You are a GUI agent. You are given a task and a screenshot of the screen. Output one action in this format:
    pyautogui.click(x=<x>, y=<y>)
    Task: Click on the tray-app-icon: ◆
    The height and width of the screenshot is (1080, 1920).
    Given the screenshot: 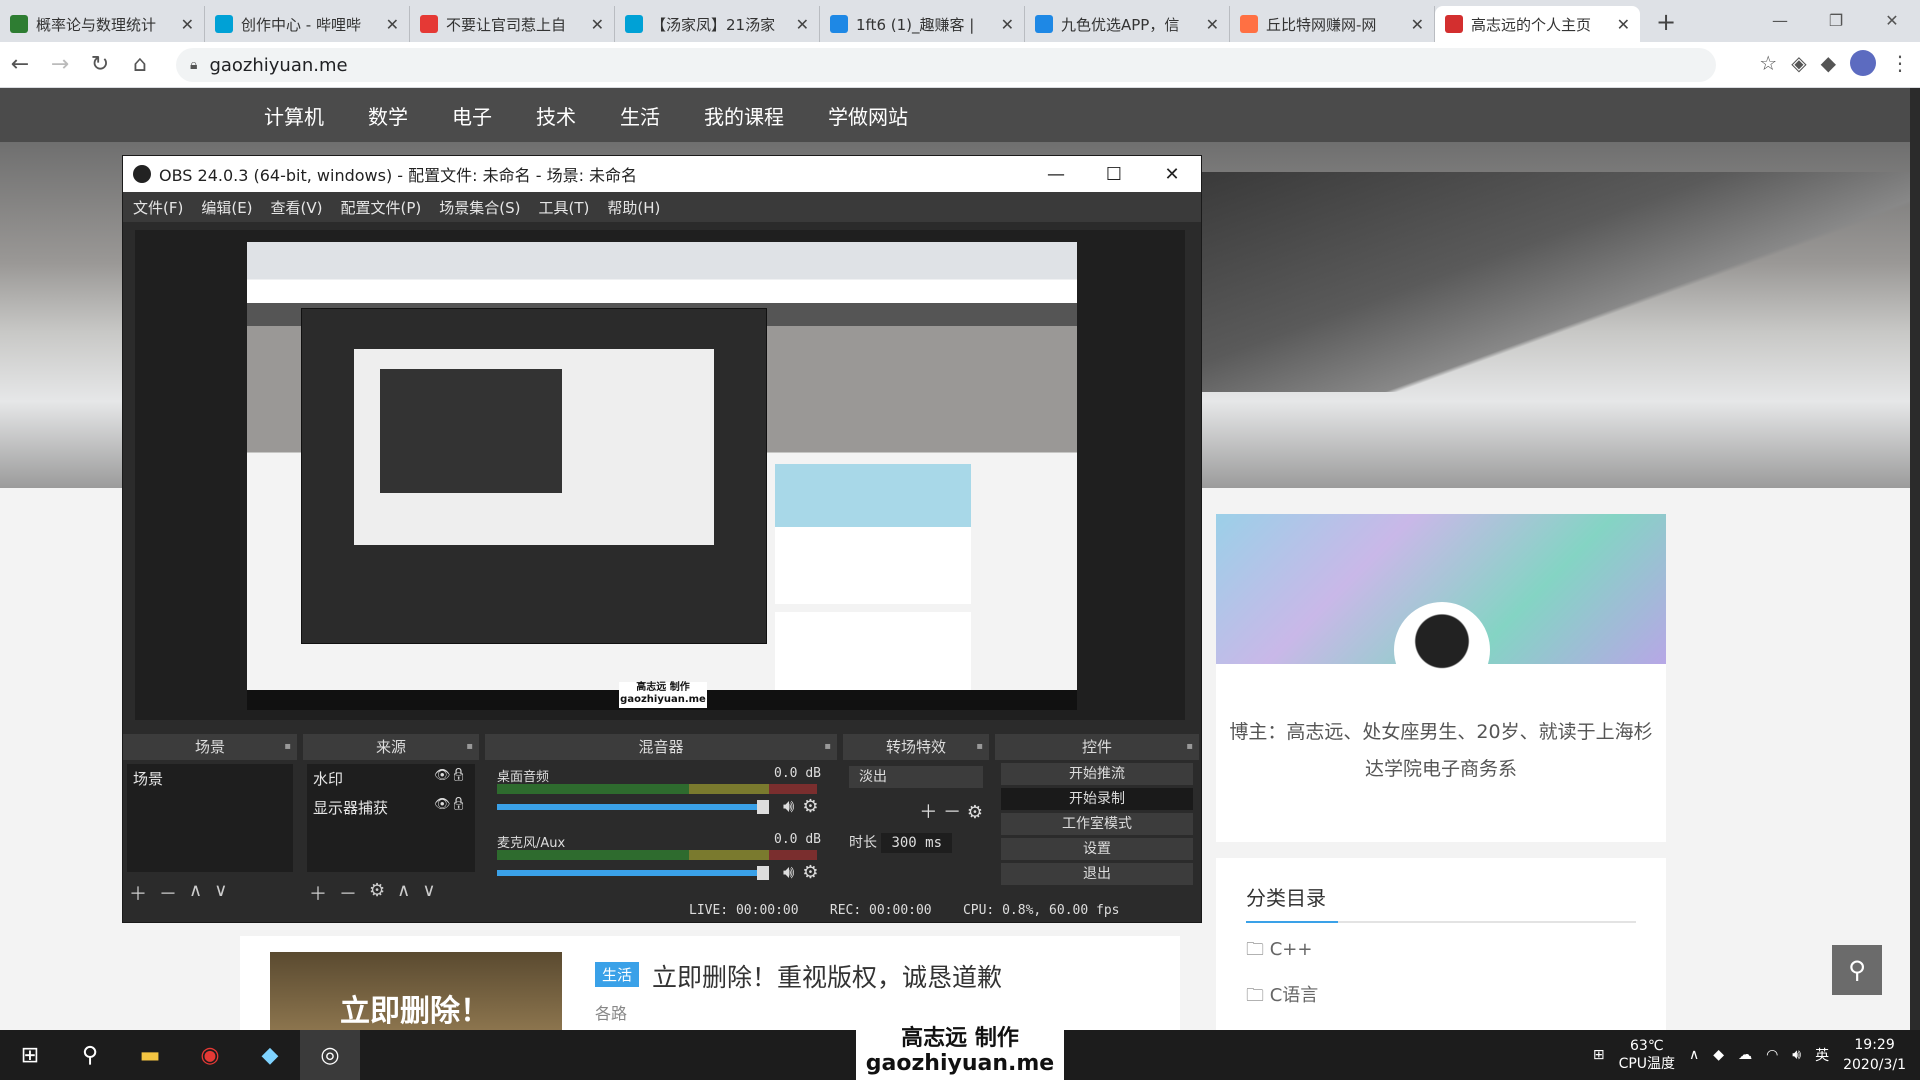 What is the action you would take?
    pyautogui.click(x=1718, y=1055)
    